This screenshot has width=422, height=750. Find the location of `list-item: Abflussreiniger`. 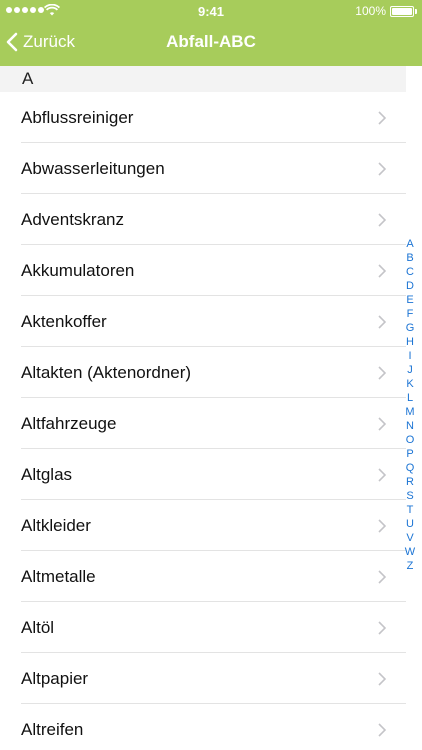

list-item: Abflussreiniger is located at coordinates (203, 117).